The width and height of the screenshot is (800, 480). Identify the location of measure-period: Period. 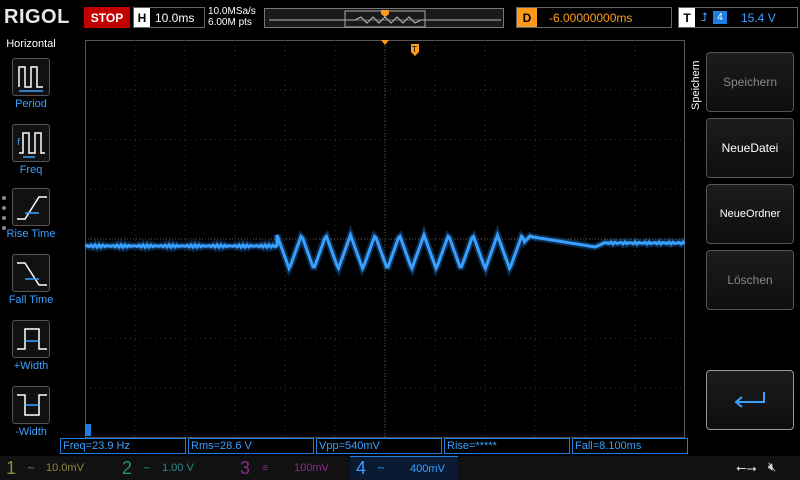
(31, 89).